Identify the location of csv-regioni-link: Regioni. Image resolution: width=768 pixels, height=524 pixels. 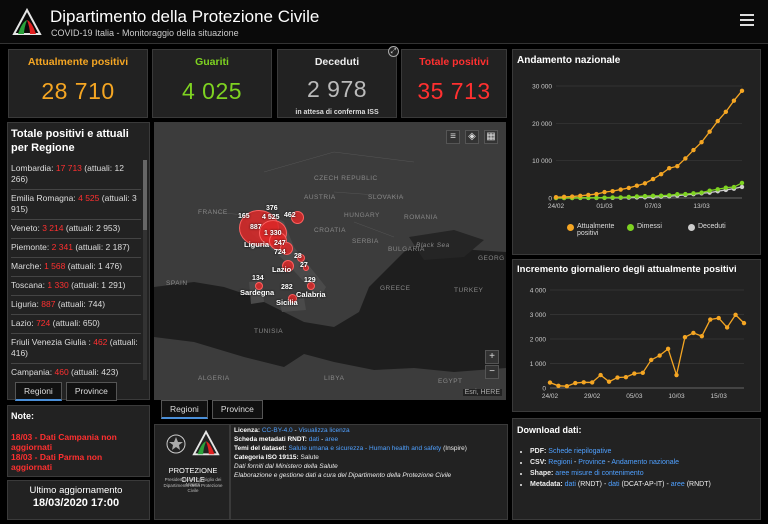
(560, 462).